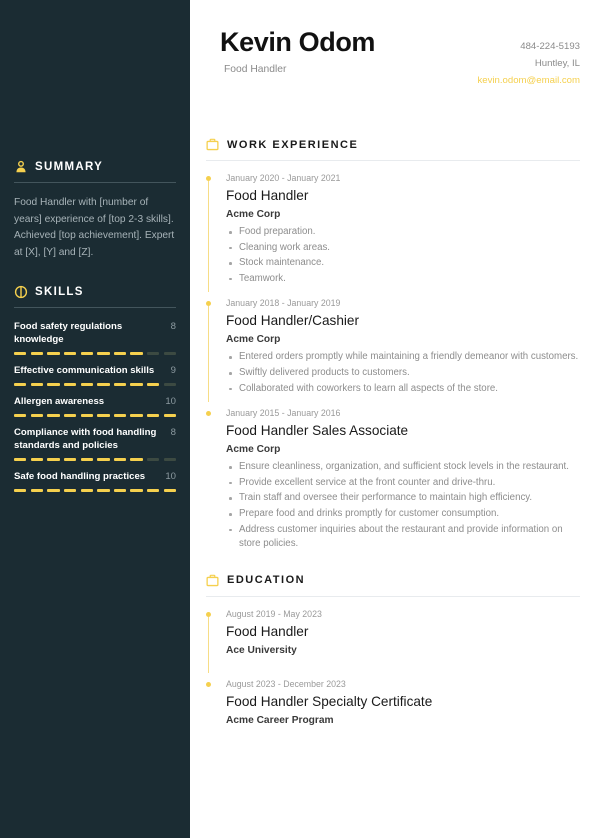 This screenshot has width=594, height=838. Describe the element at coordinates (261, 650) in the screenshot. I see `entry-organization: Ace University` at that location.